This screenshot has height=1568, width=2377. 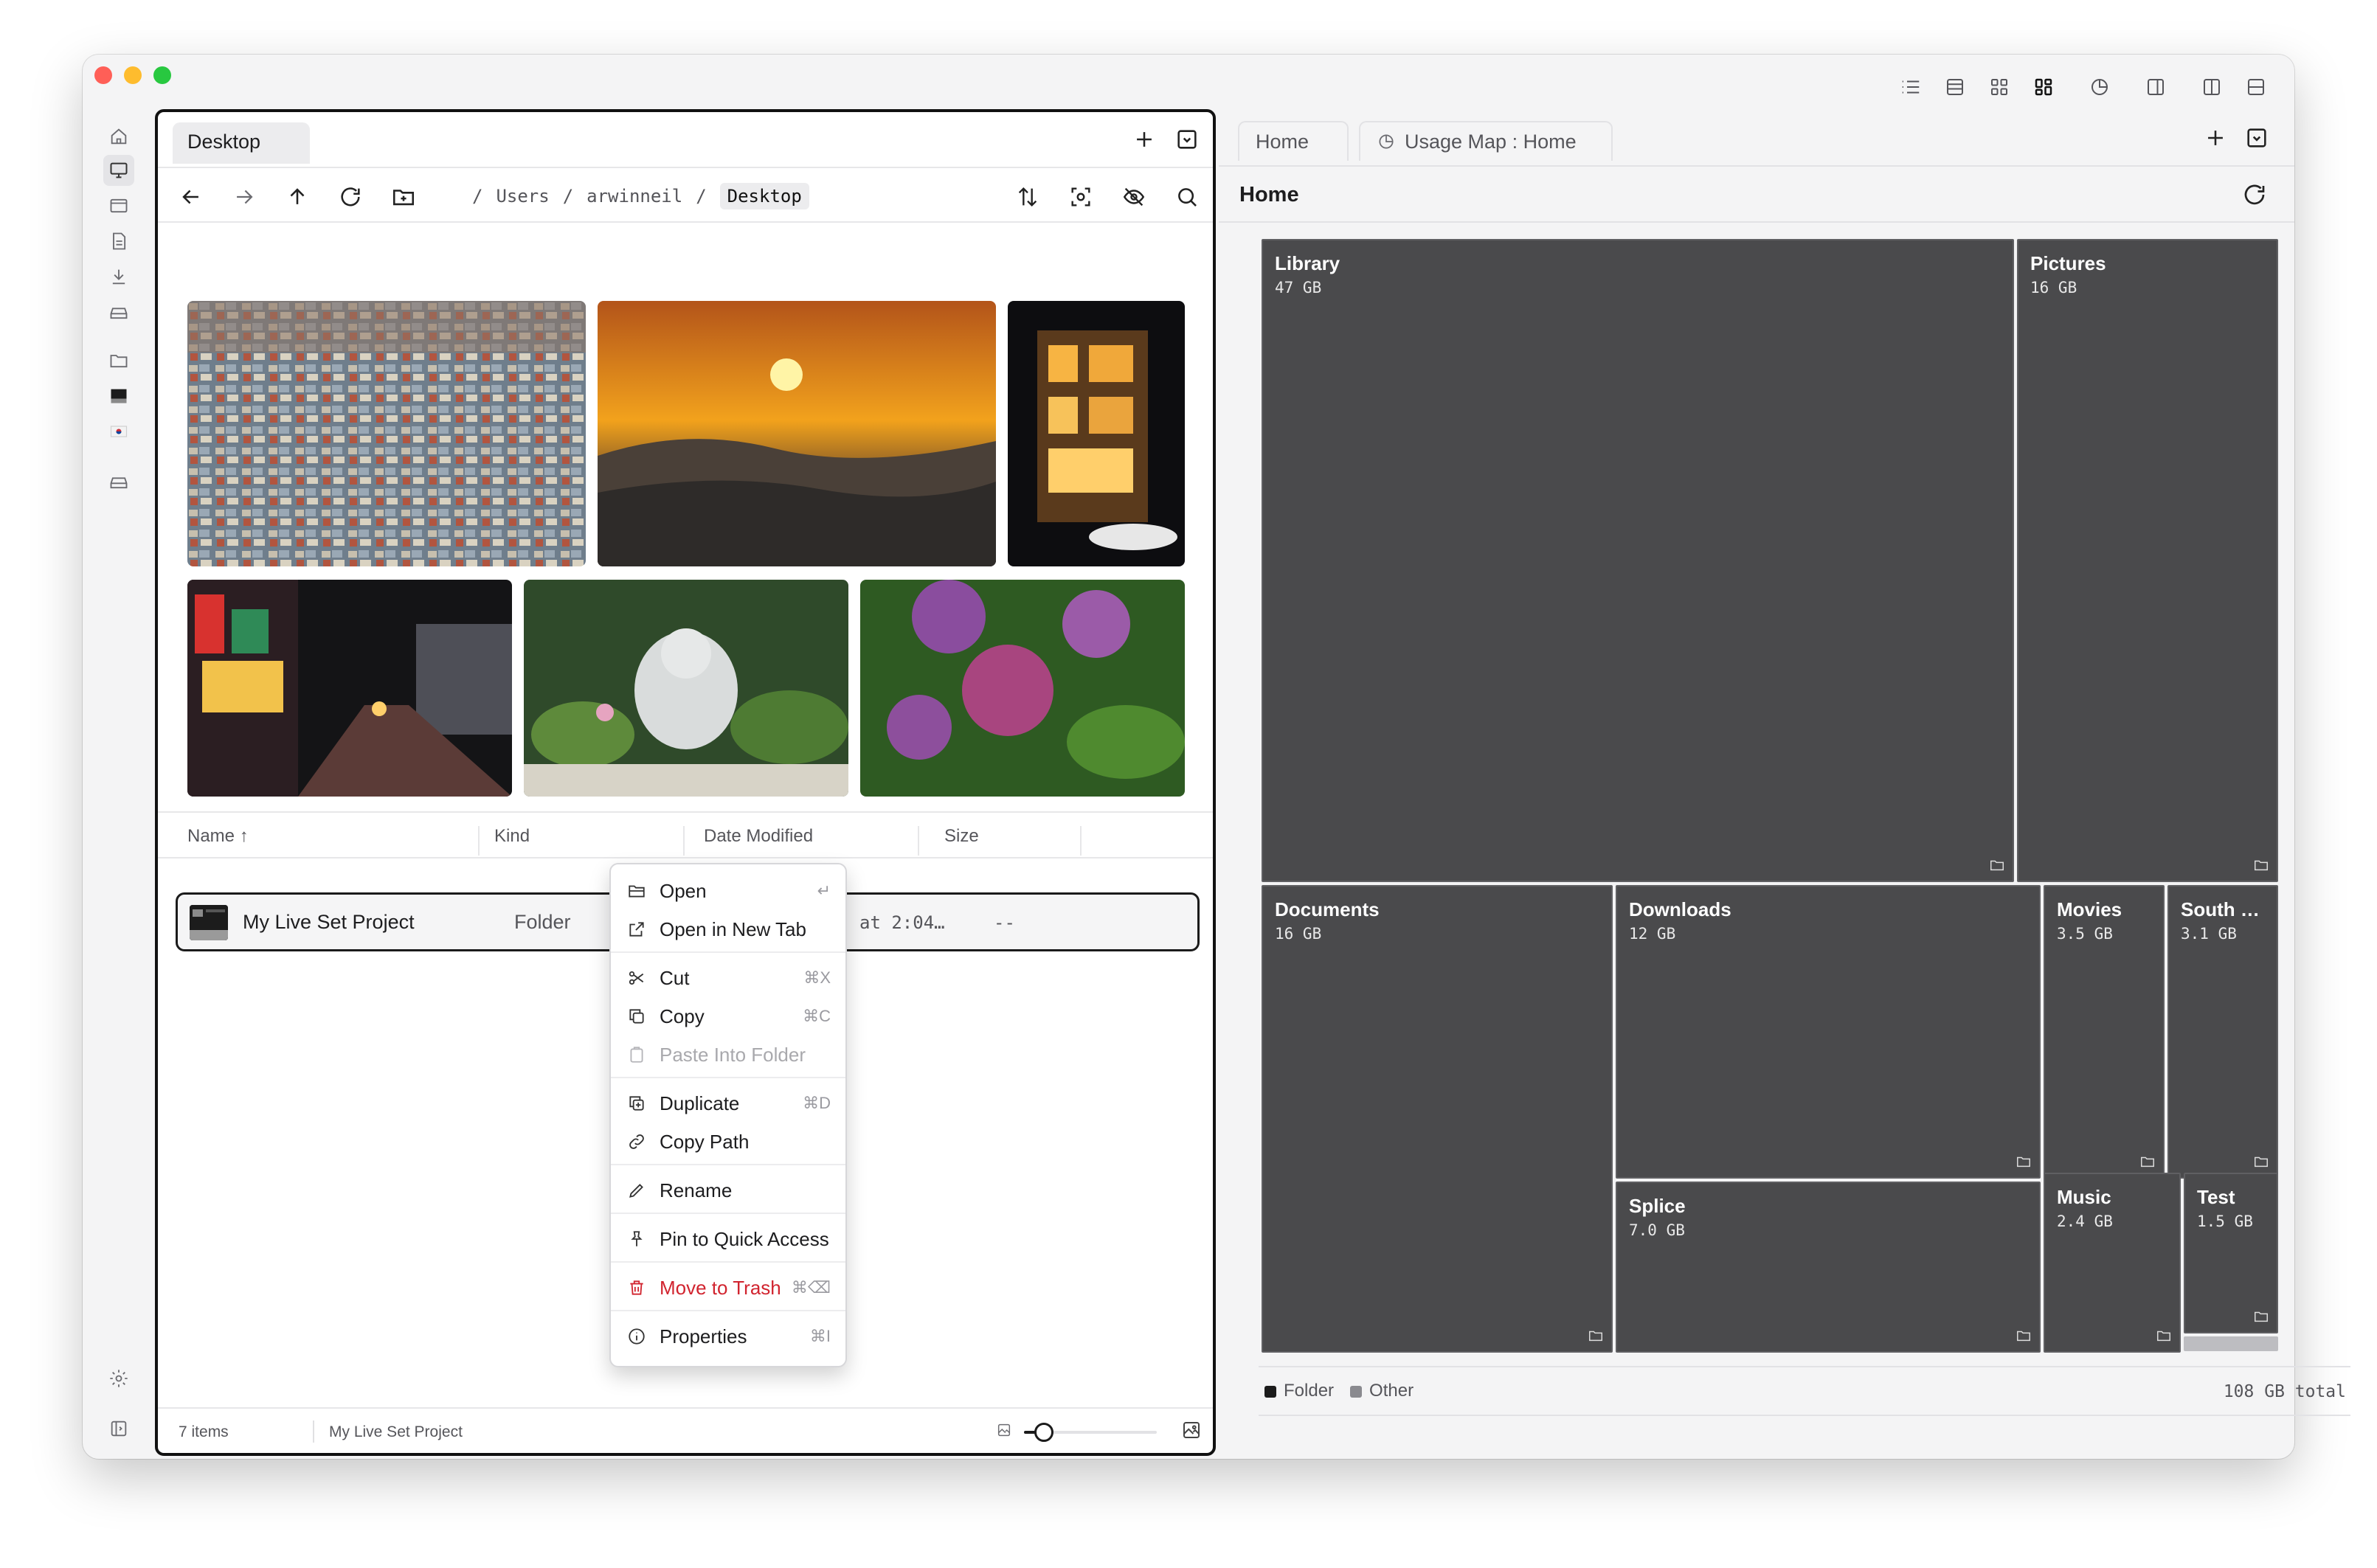 What do you see at coordinates (2156, 87) in the screenshot?
I see `preview-panel-icon` at bounding box center [2156, 87].